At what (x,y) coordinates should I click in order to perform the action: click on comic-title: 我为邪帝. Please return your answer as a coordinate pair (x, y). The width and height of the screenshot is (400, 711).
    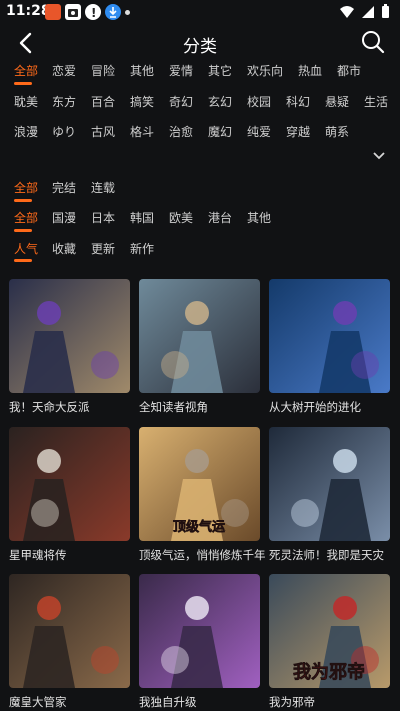
    Looking at the image, I should click on (292, 702).